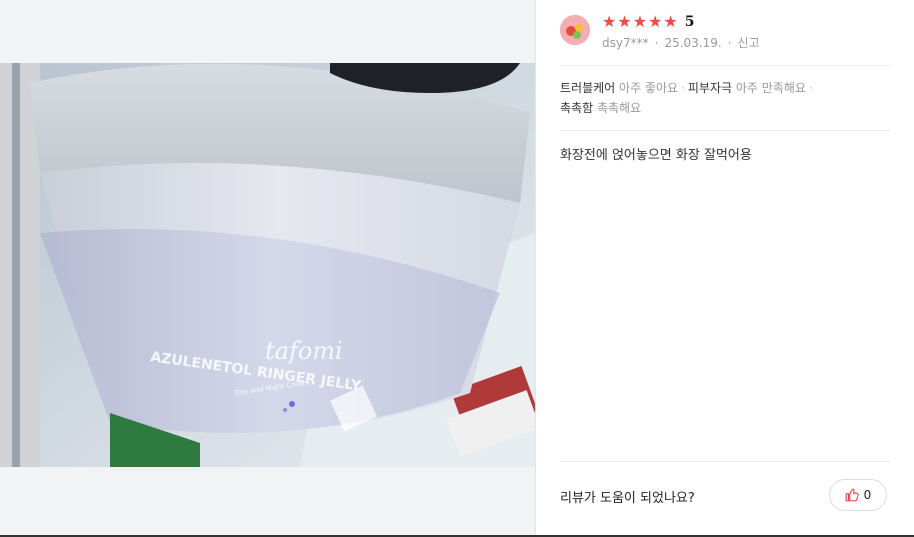 This screenshot has height=537, width=914. Describe the element at coordinates (852, 495) in the screenshot. I see `thumbs-up-icon` at that location.